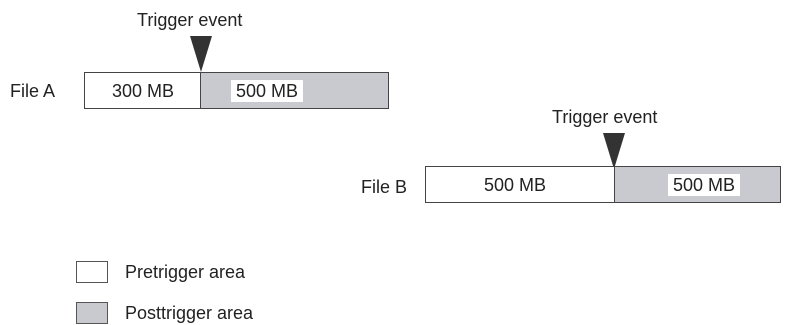 Image resolution: width=791 pixels, height=325 pixels. Describe the element at coordinates (33, 91) in the screenshot. I see `file-a-label: File A` at that location.